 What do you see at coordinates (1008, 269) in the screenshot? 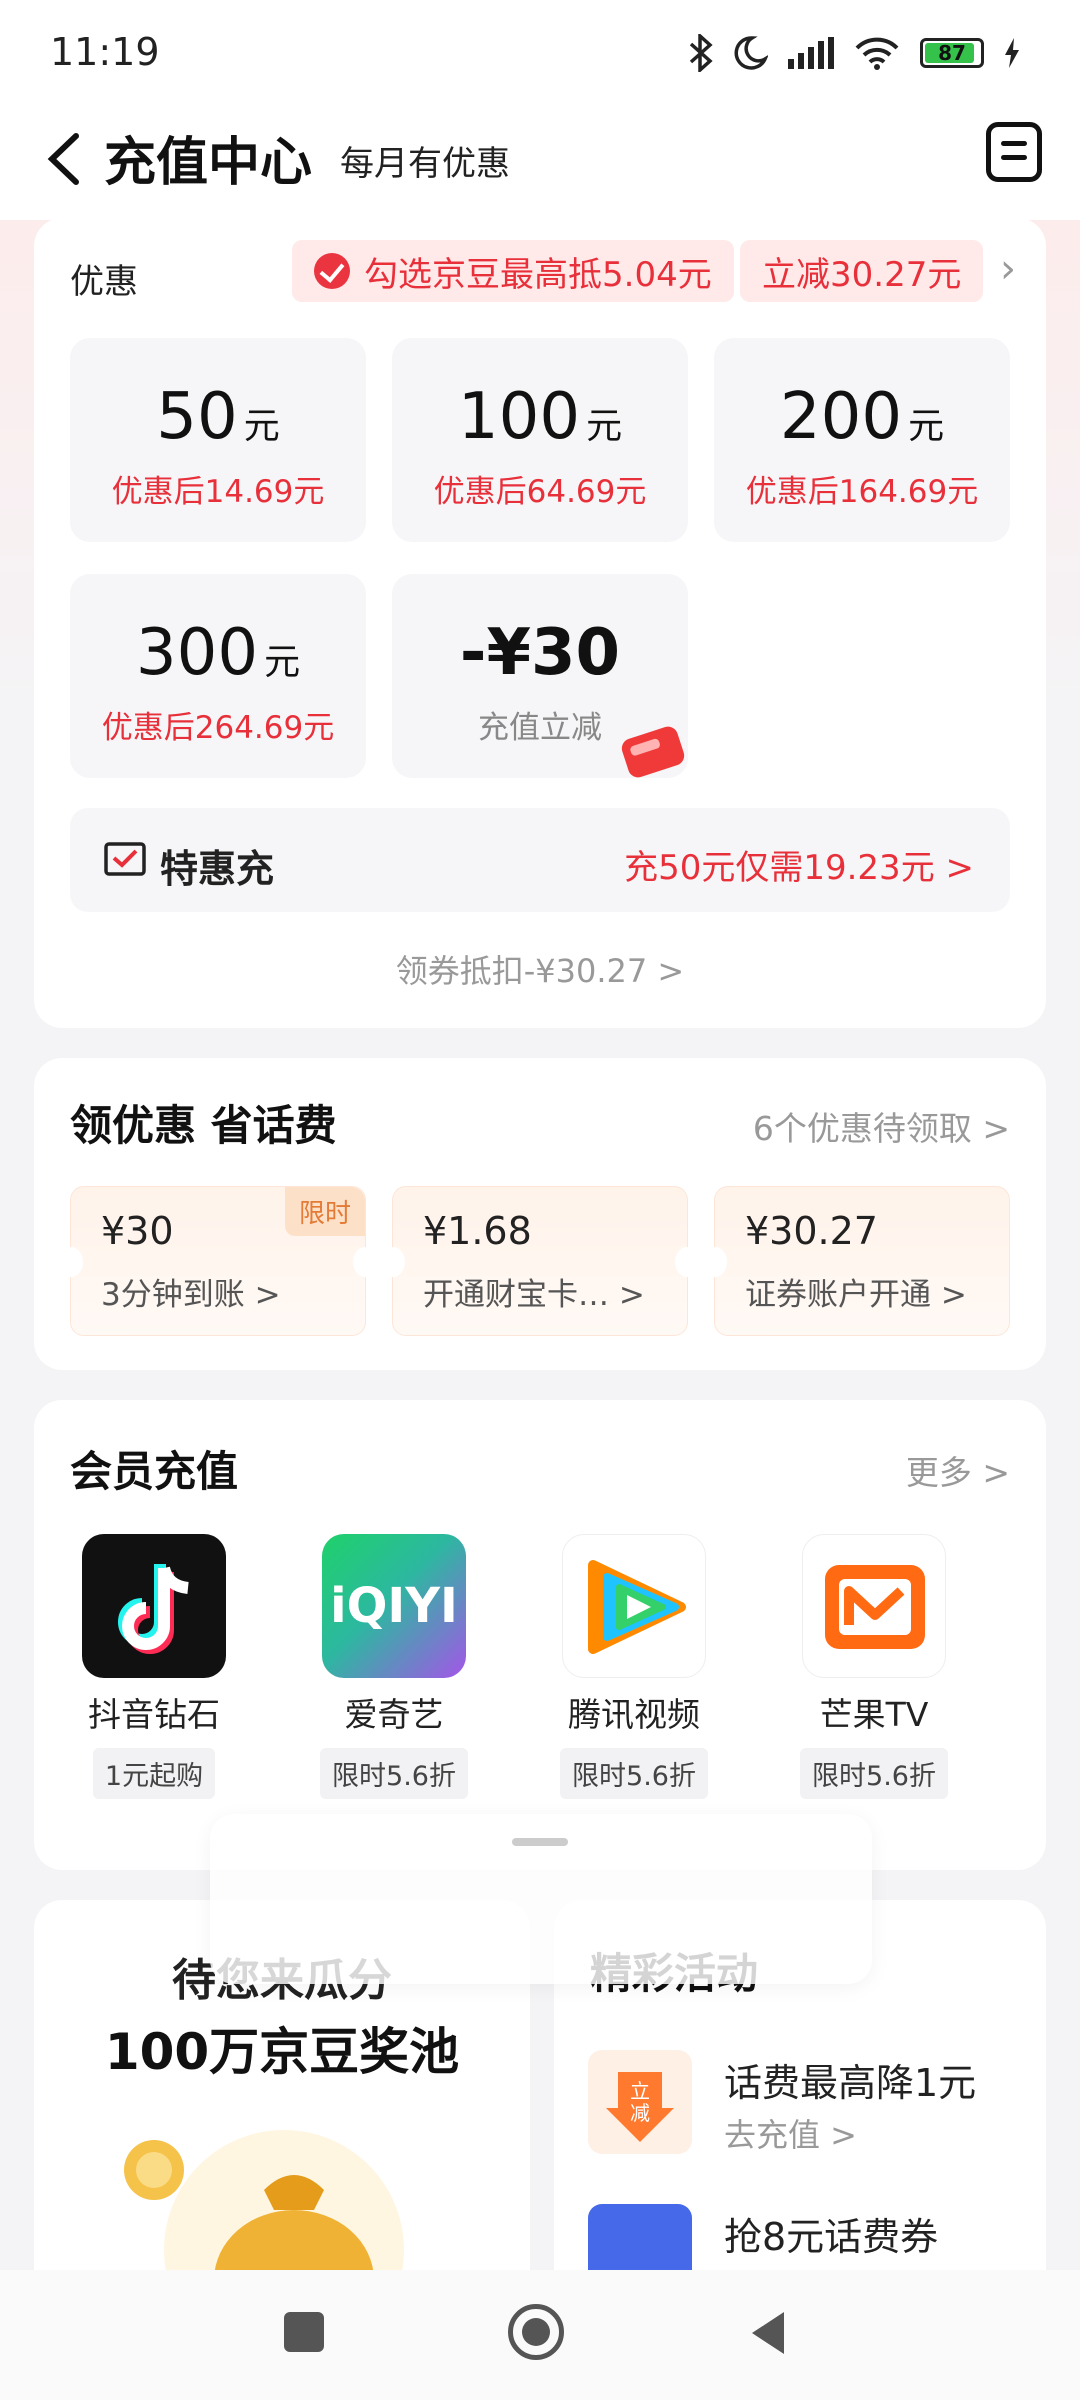
I see `chevron-right-icon: ›` at bounding box center [1008, 269].